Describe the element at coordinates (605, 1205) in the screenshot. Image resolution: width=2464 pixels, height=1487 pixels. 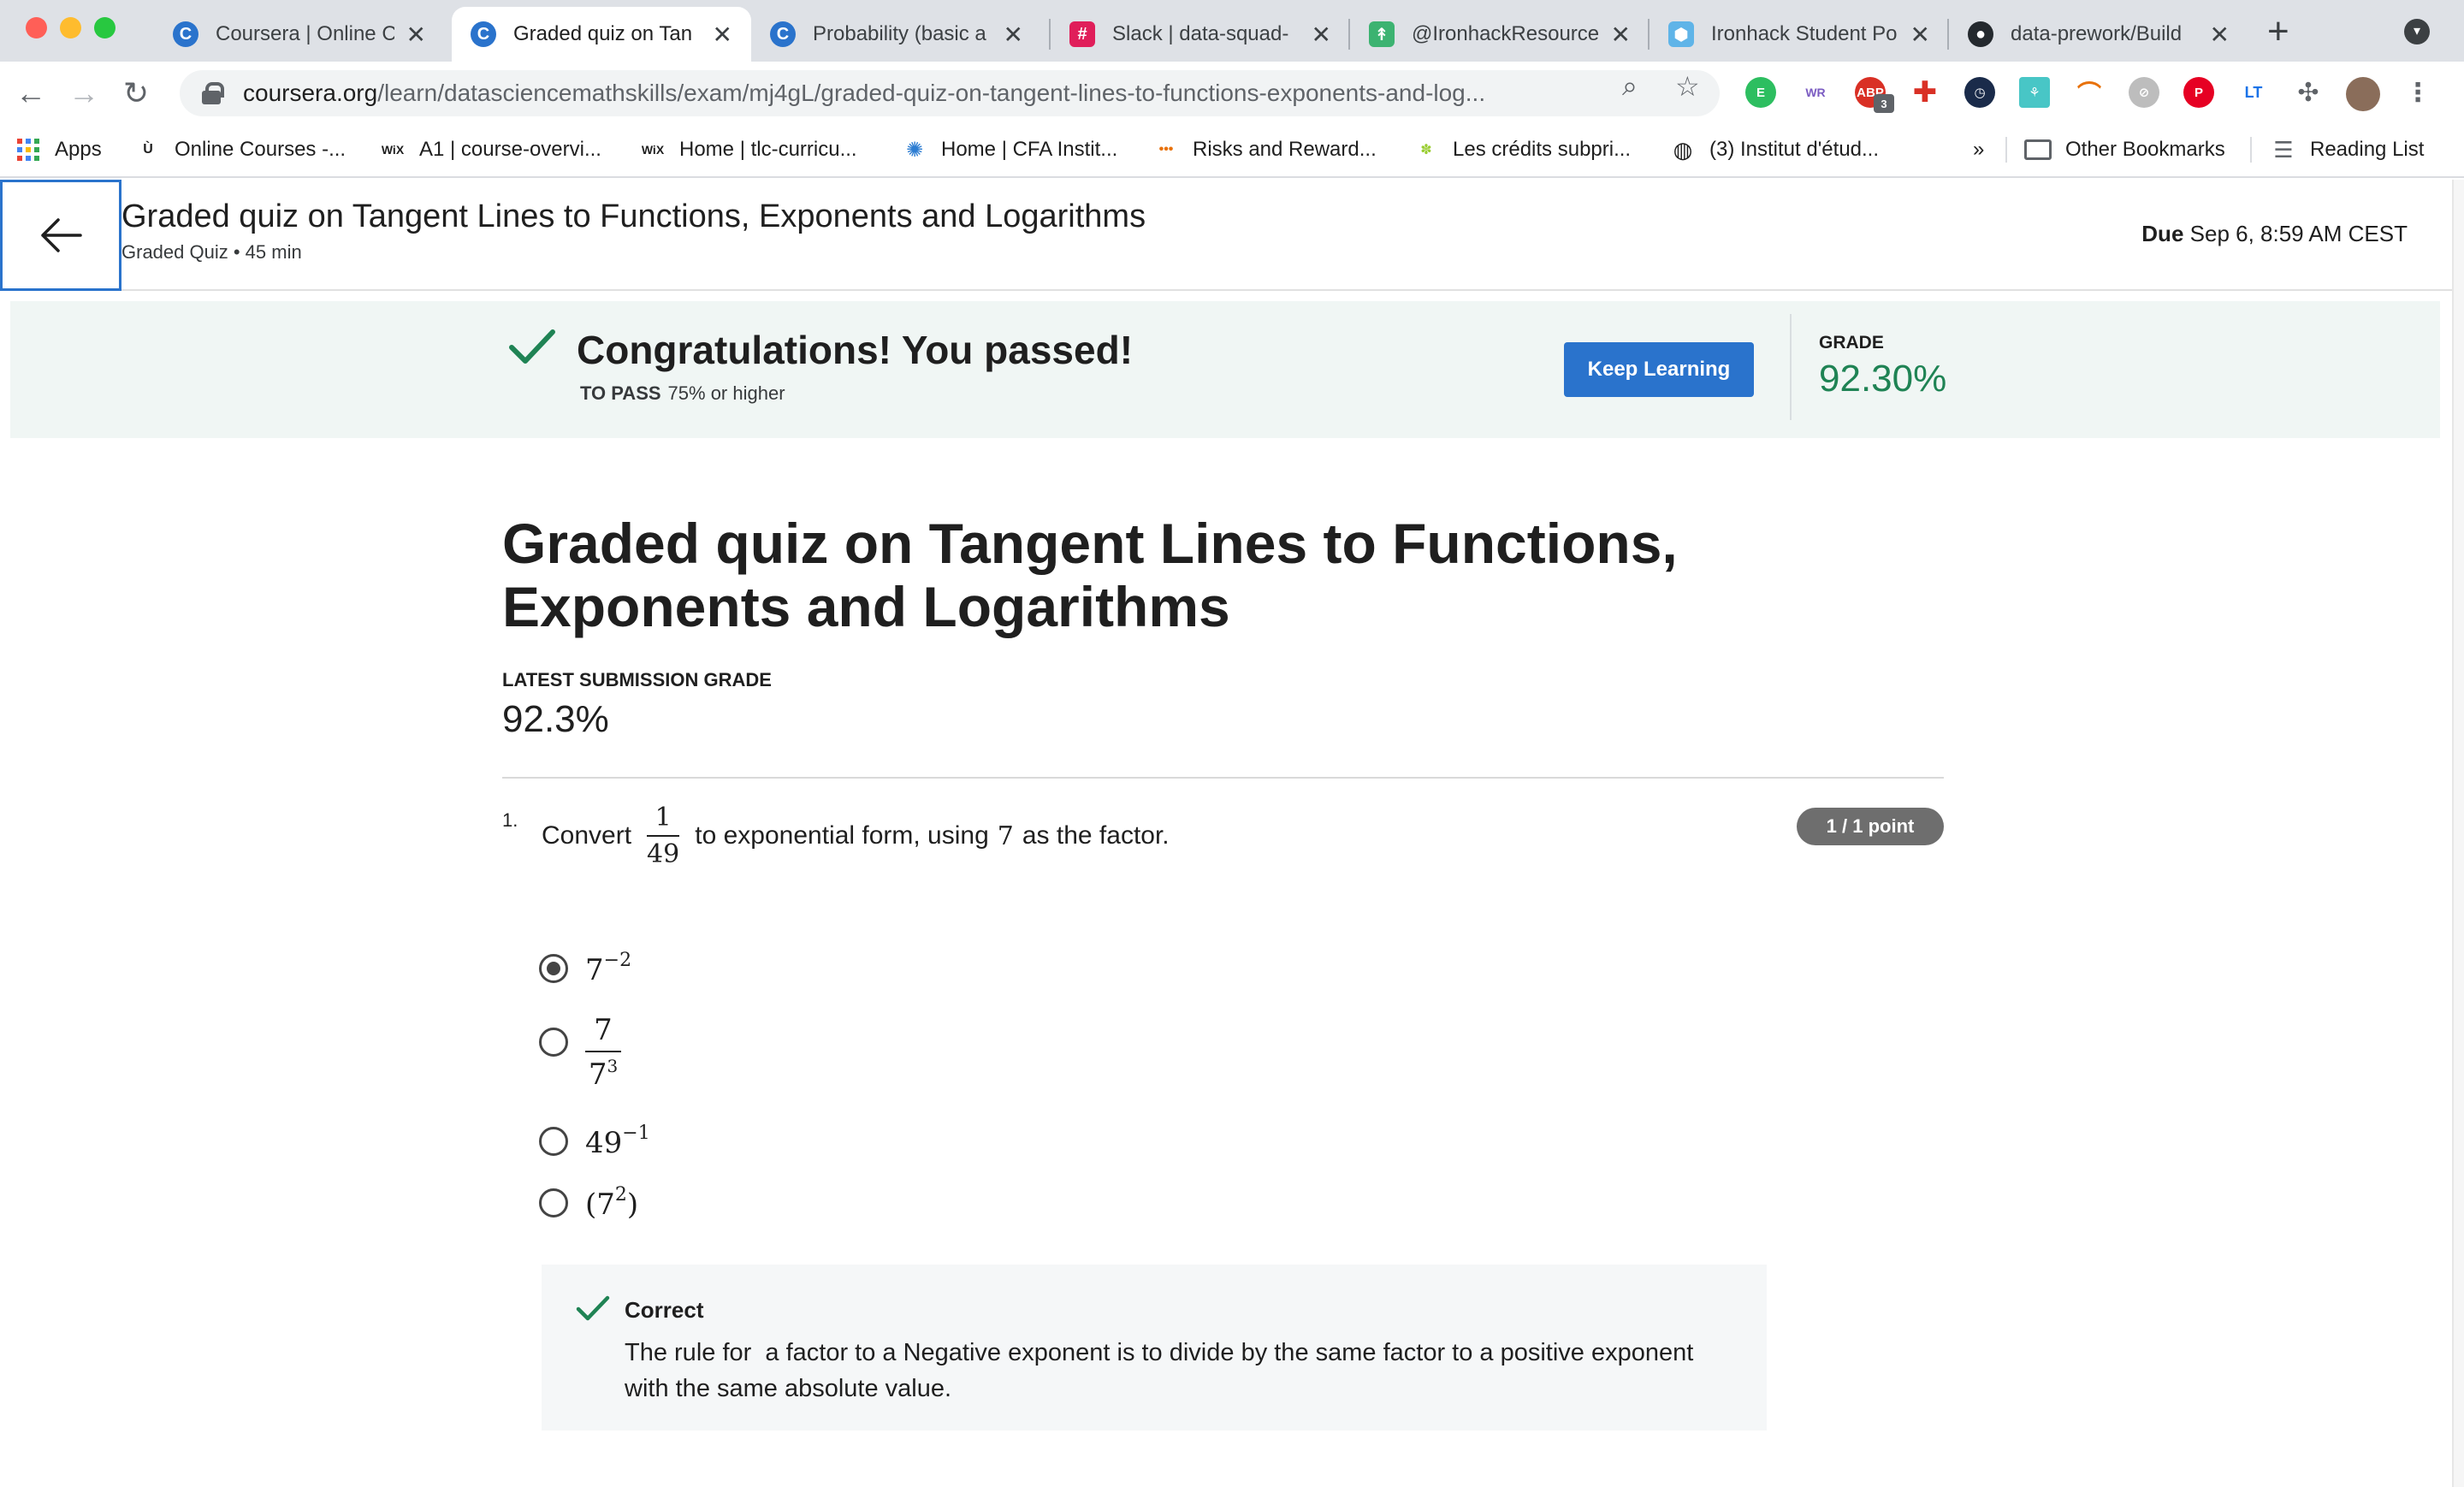
I see `option-base: 7` at that location.